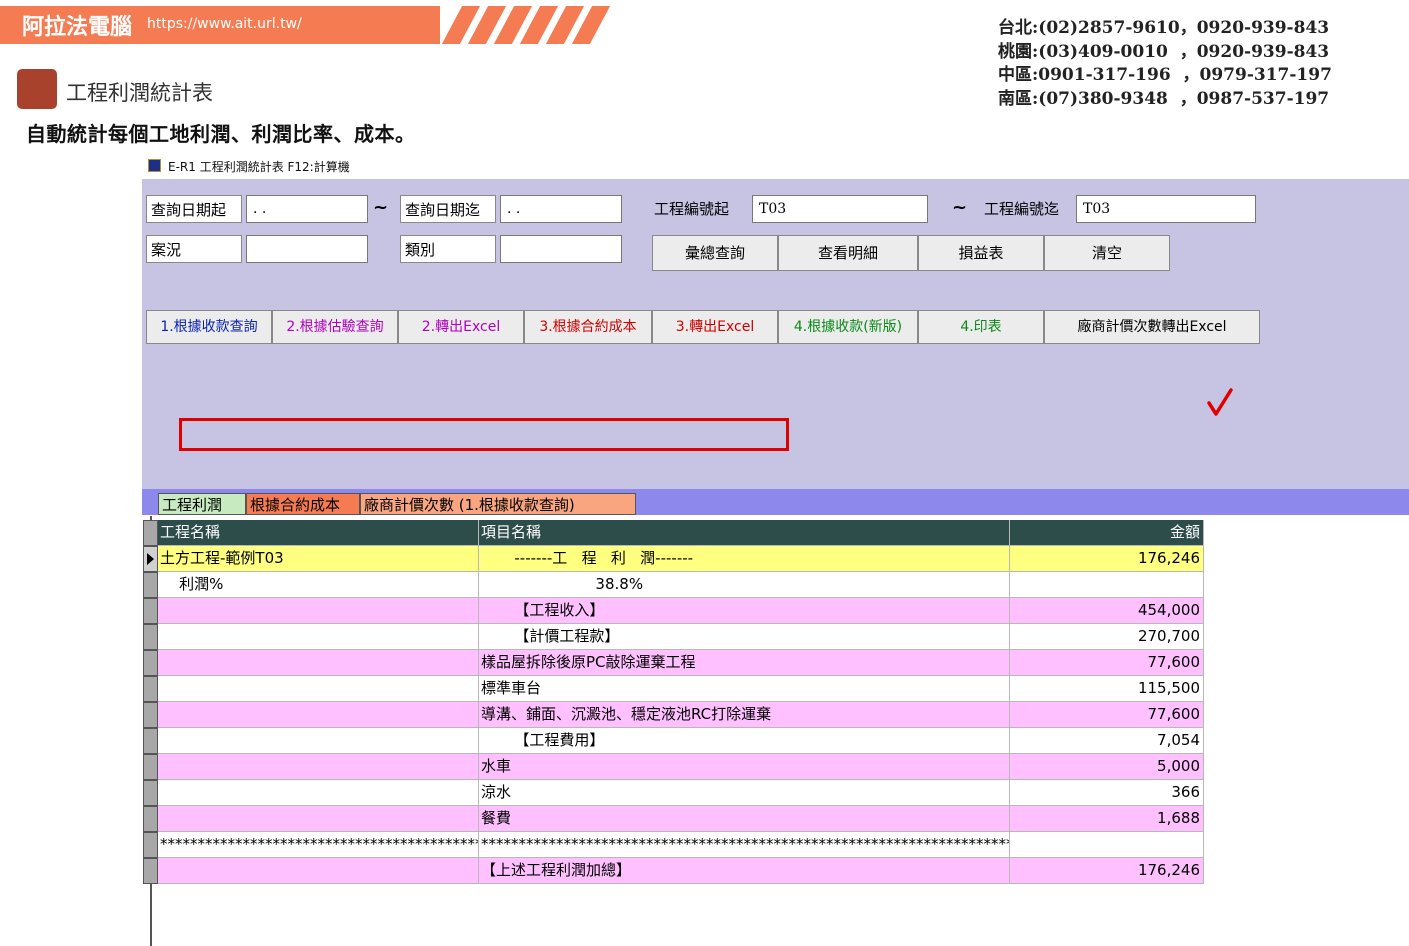 This screenshot has height=946, width=1409. I want to click on table-header: 工程名稱 項目名稱 金額, so click(681, 533).